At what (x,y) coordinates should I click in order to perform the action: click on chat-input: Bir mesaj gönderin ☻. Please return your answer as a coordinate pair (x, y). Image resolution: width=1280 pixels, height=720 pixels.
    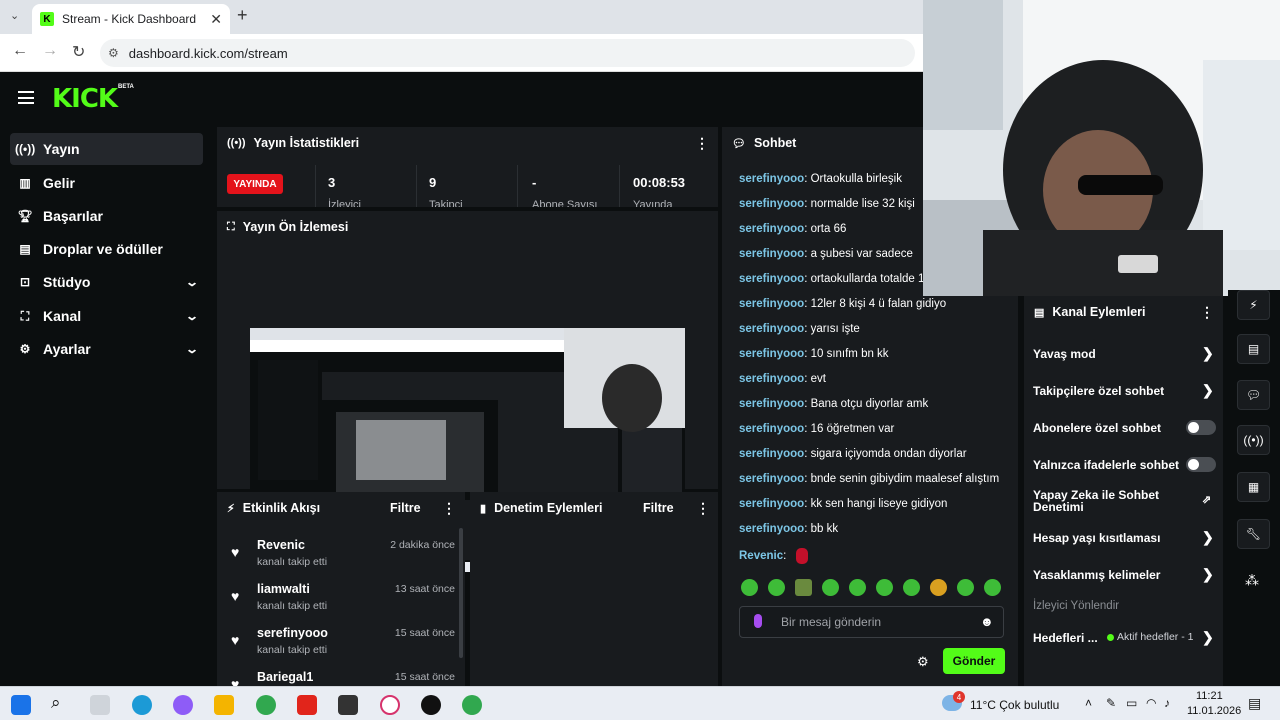
    Looking at the image, I should click on (871, 622).